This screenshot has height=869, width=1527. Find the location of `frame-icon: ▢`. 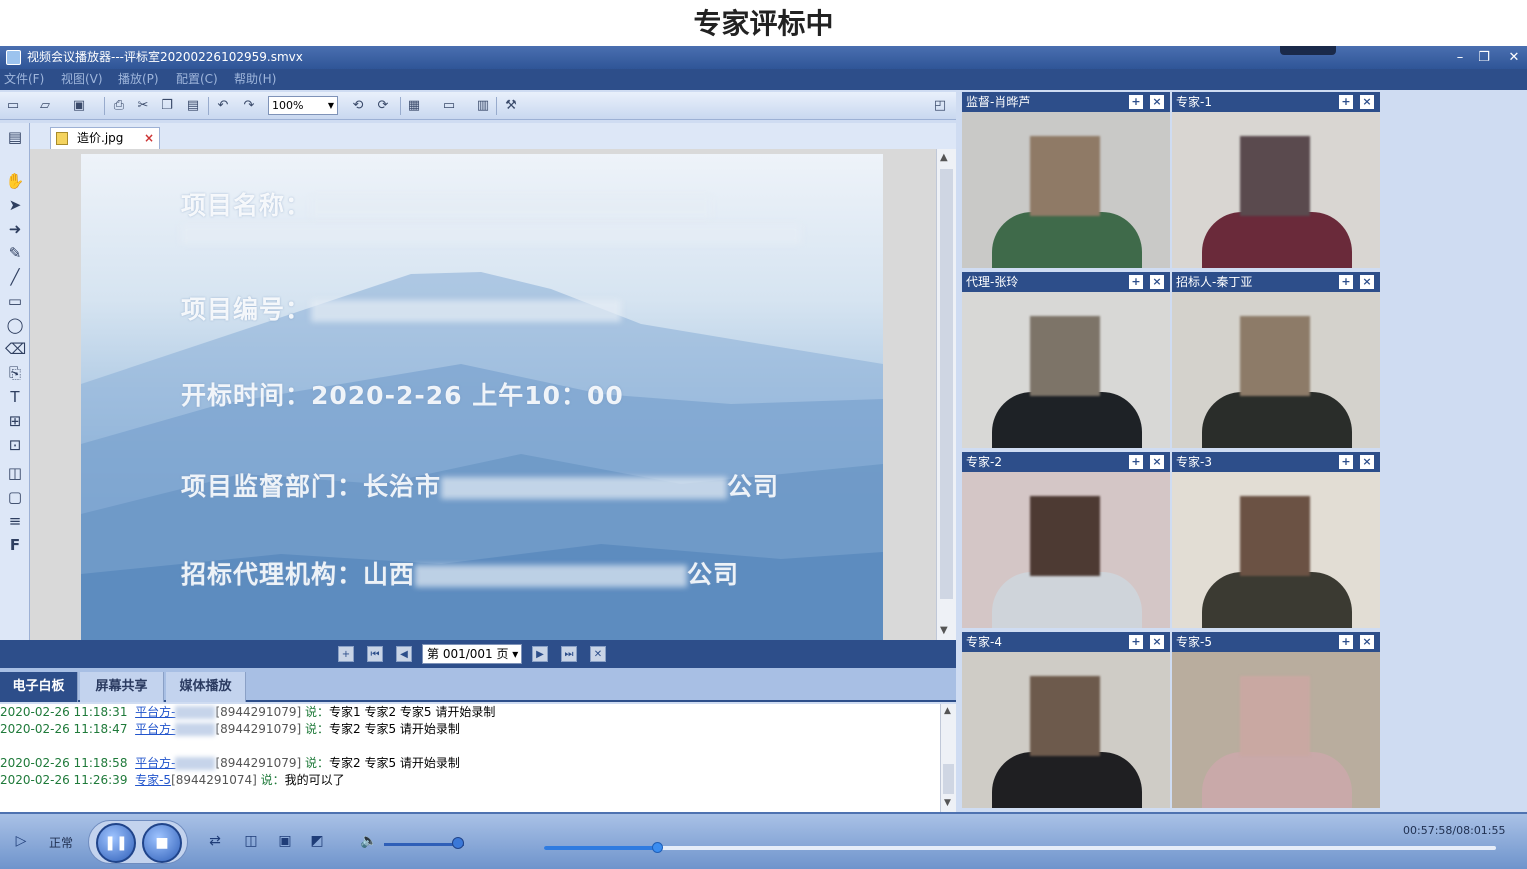

frame-icon: ▢ is located at coordinates (15, 497).